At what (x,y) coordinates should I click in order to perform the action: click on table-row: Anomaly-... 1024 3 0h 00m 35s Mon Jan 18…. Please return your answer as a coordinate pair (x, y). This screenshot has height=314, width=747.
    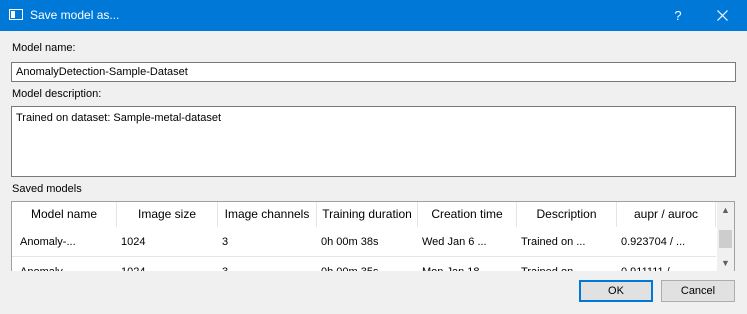
    Looking at the image, I should click on (364, 264).